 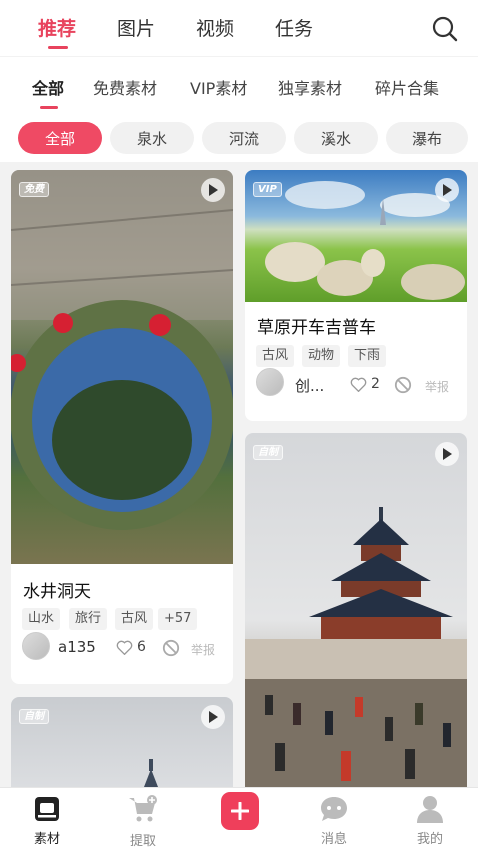 I want to click on card-title: 水井洞天, so click(x=57, y=589).